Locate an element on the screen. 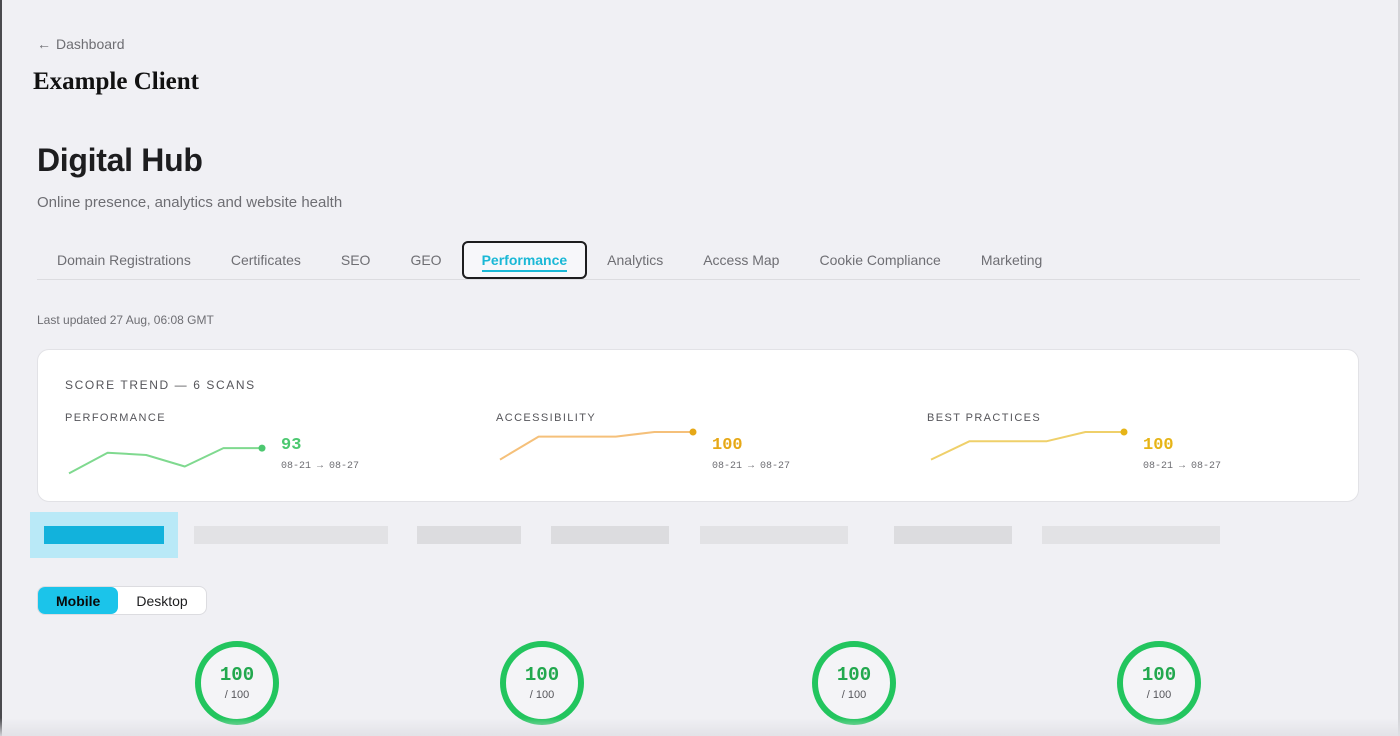 This screenshot has height=736, width=1400. window-left-edge is located at coordinates (1, 368).